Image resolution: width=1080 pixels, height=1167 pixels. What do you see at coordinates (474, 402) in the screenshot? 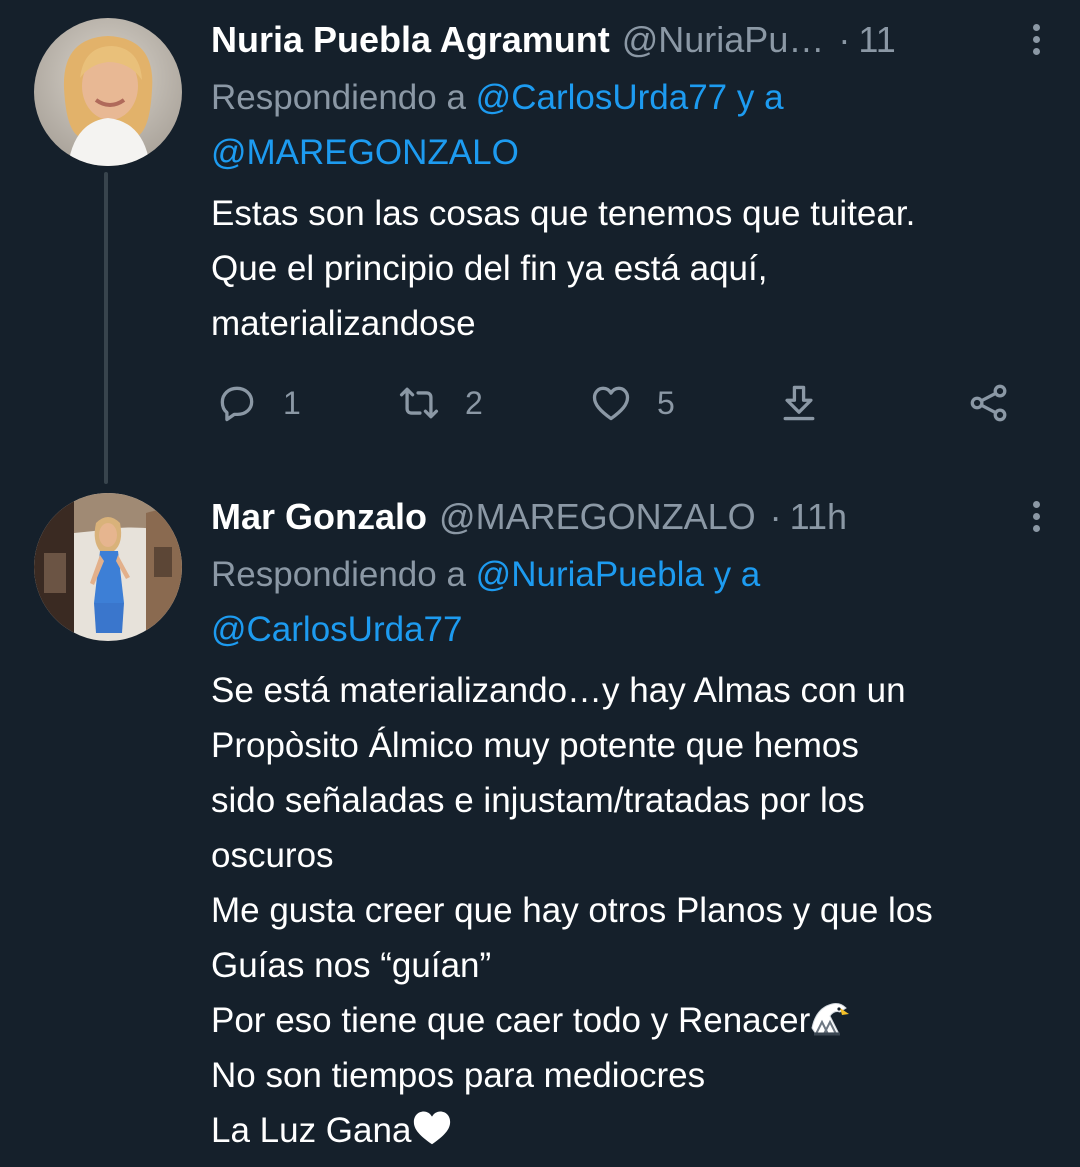
I see `retweet-count: 2` at bounding box center [474, 402].